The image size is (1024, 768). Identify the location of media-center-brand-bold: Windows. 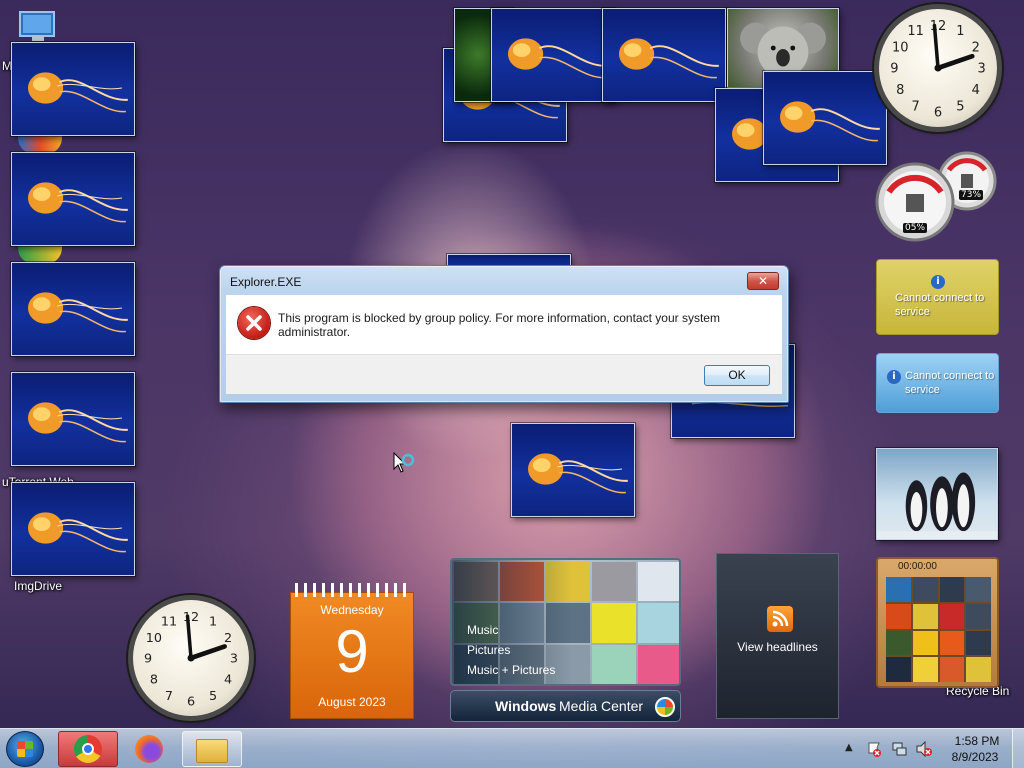
(526, 706).